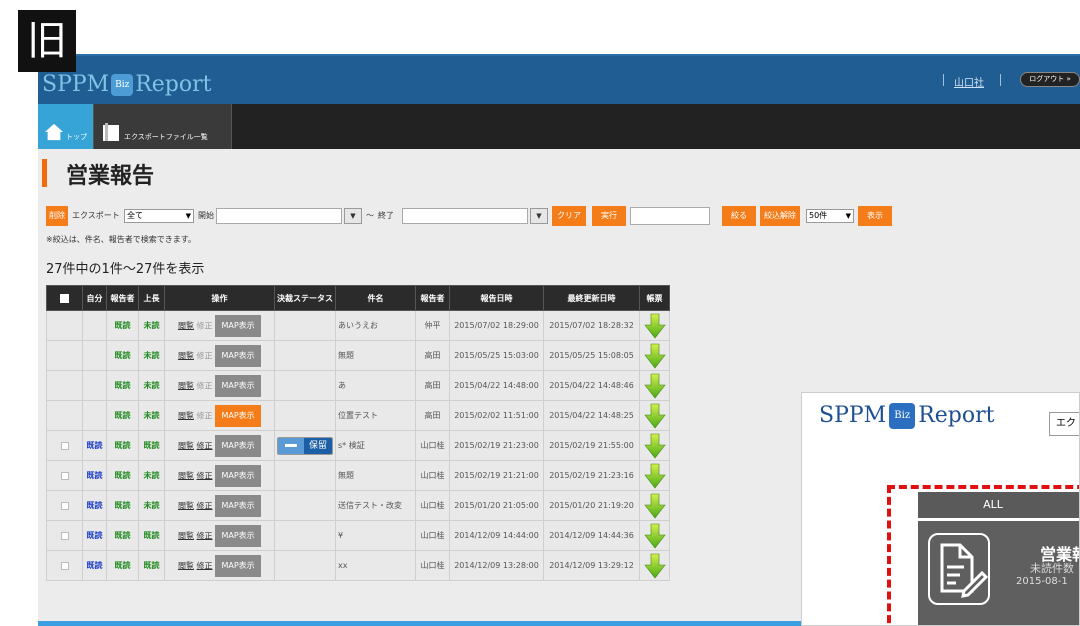 The image size is (1080, 626). I want to click on preview-export-select: エク, so click(1064, 424).